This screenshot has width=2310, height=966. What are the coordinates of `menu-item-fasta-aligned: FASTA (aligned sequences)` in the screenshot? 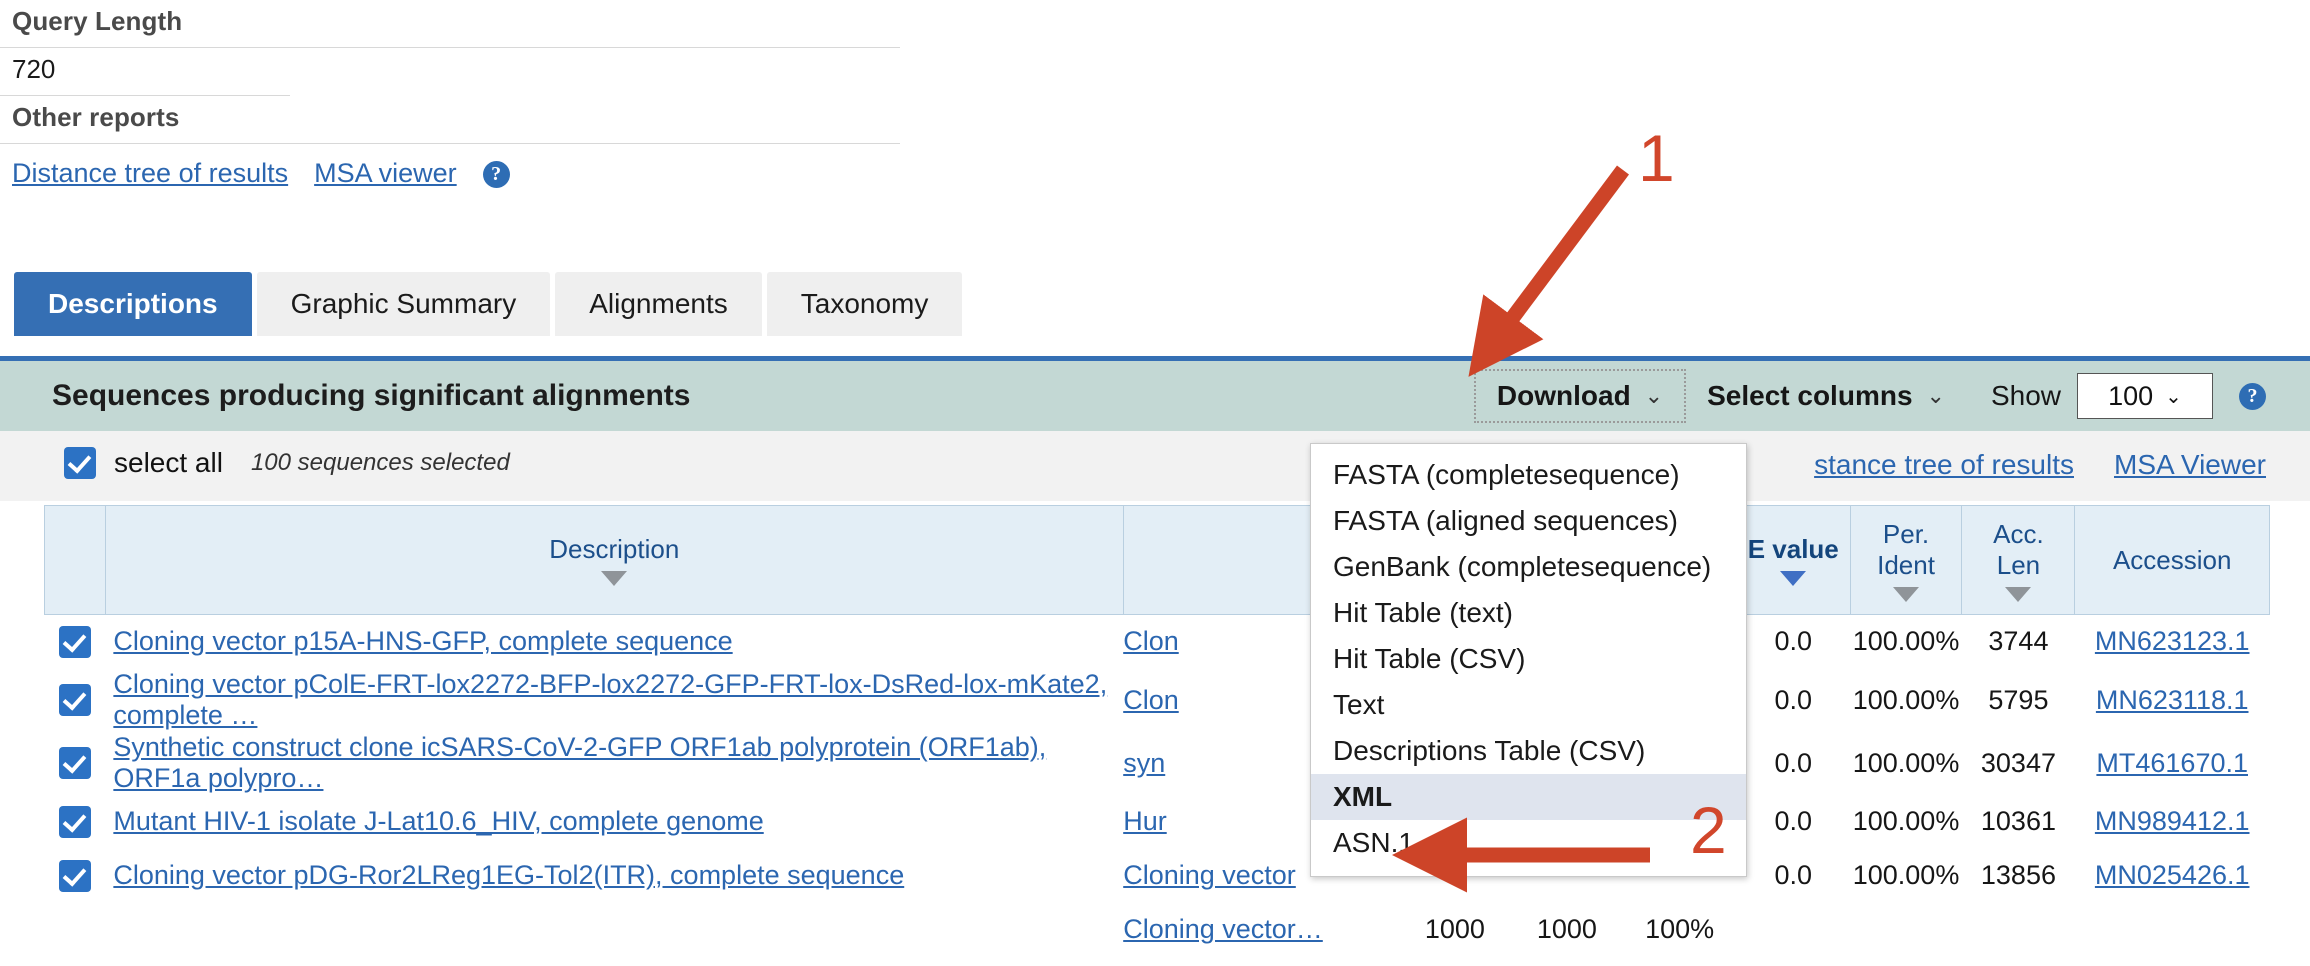 It's located at (1528, 521).